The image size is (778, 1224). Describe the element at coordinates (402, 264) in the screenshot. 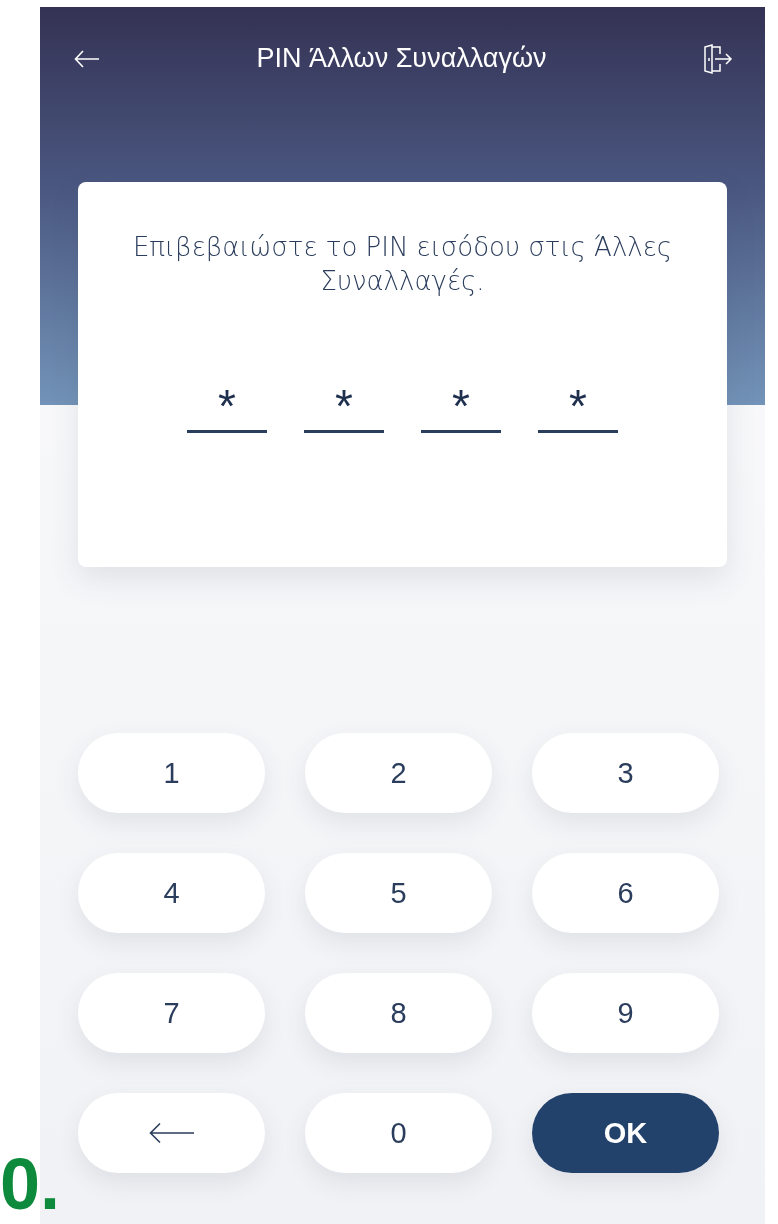

I see `instruction-text: Επιβεβαιώστε το PIN εισόδου στις Άλλες Συναλλαγές.` at that location.